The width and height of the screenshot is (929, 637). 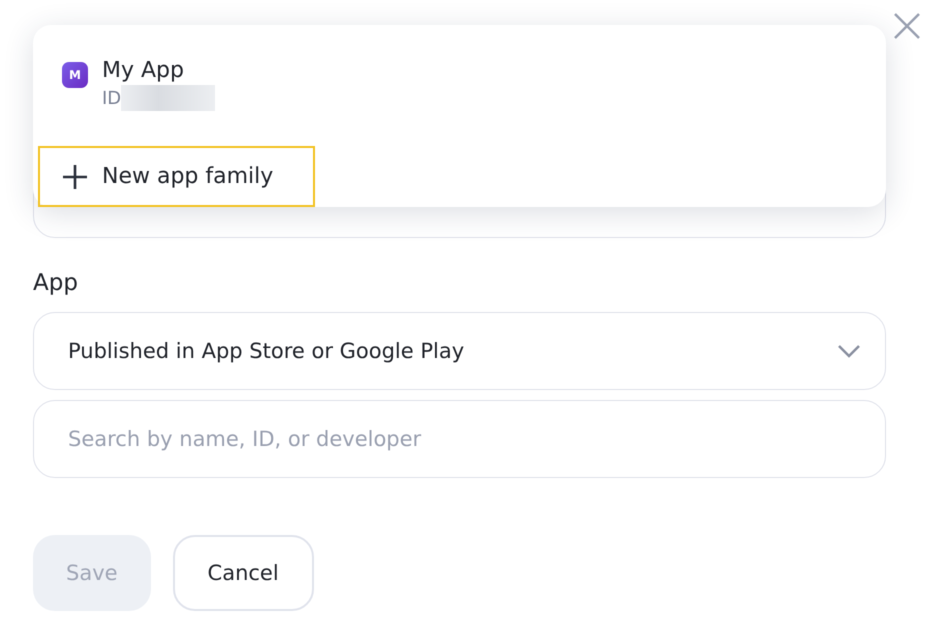 What do you see at coordinates (75, 177) in the screenshot?
I see `plus-icon` at bounding box center [75, 177].